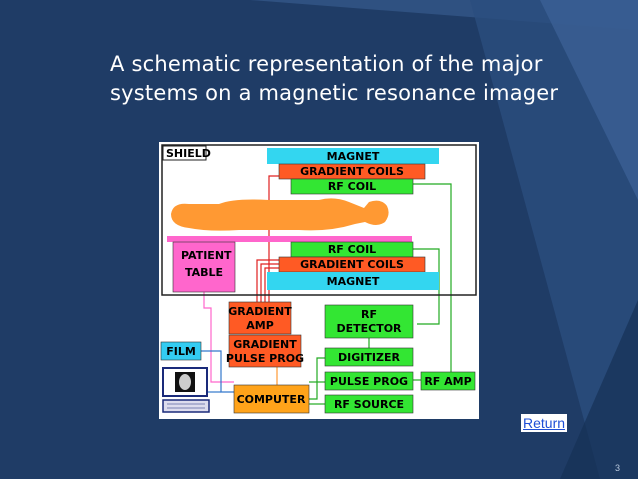 The image size is (638, 479). Describe the element at coordinates (352, 186) in the screenshot. I see `rf-coil-top-label: RF COIL` at that location.